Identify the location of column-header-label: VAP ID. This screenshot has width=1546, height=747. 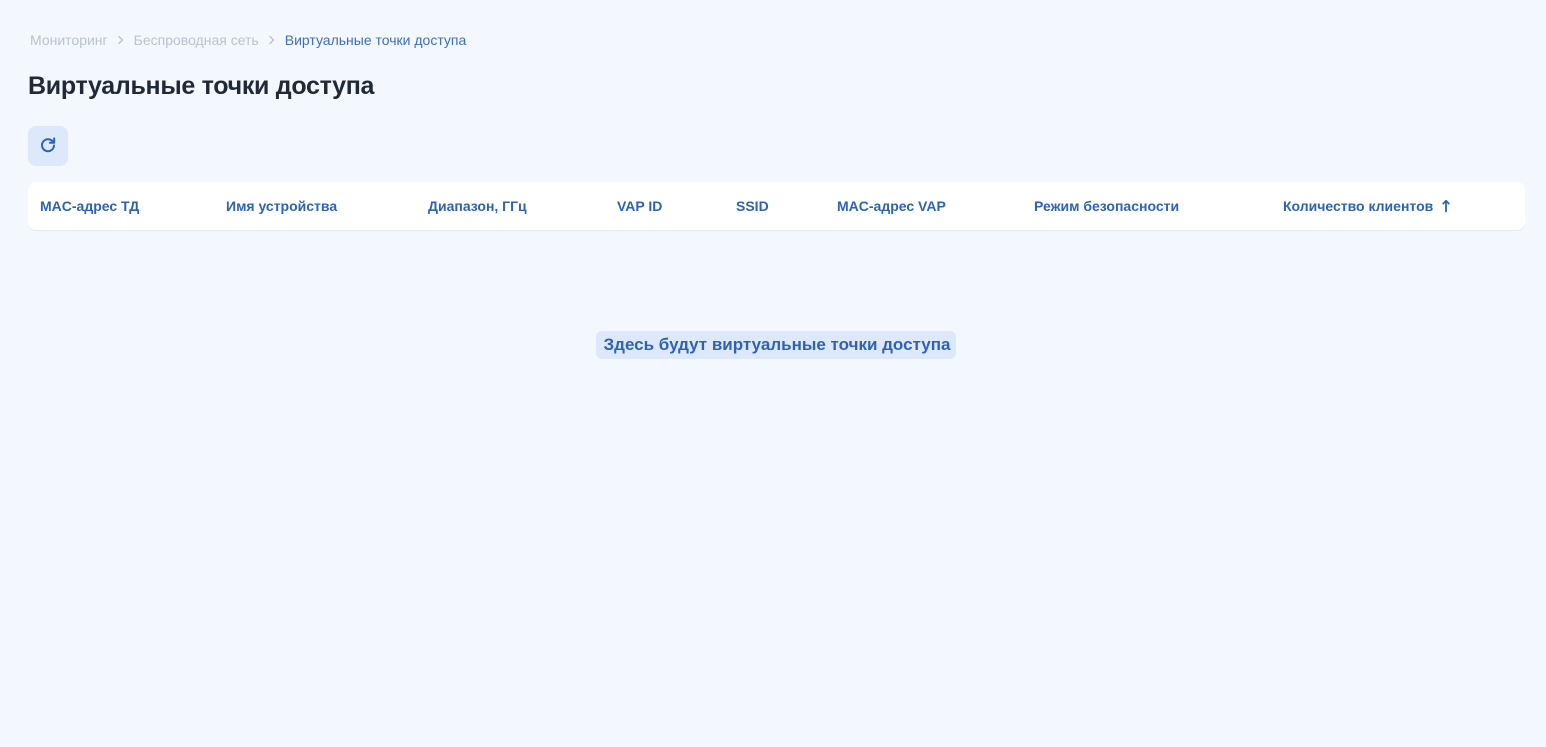
(640, 206).